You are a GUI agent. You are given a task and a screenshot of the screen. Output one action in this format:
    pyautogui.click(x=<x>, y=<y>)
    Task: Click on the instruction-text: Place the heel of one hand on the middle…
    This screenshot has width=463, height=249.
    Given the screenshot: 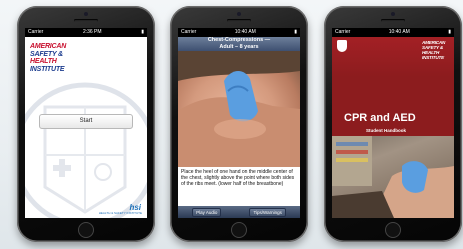 What is the action you would take?
    pyautogui.click(x=238, y=178)
    